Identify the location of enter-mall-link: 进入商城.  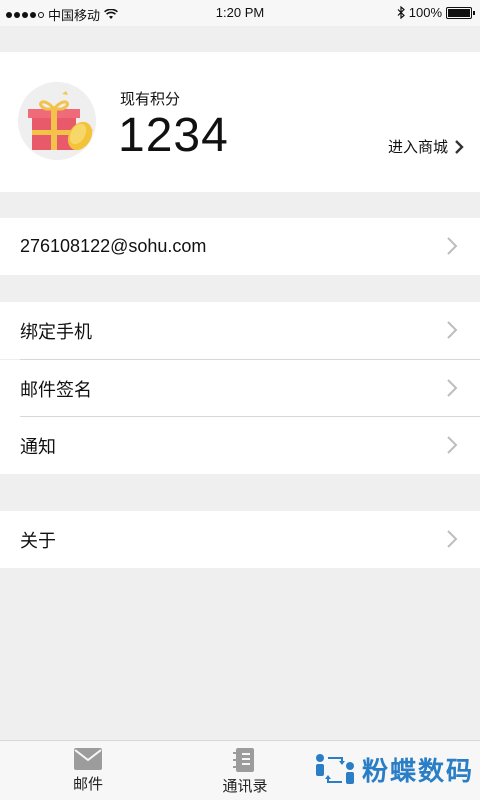
(426, 146).